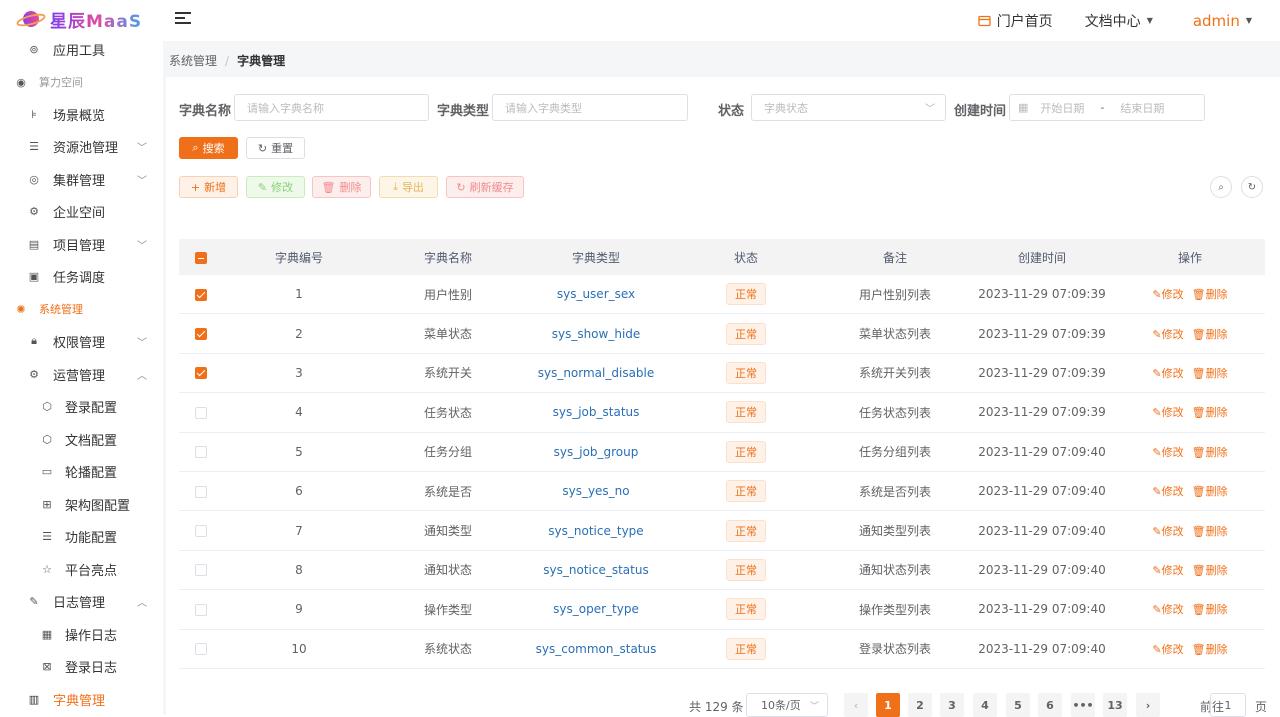 The height and width of the screenshot is (717, 1280). I want to click on sidebar-item-highlights: ☆ 平台亮点, so click(81, 569).